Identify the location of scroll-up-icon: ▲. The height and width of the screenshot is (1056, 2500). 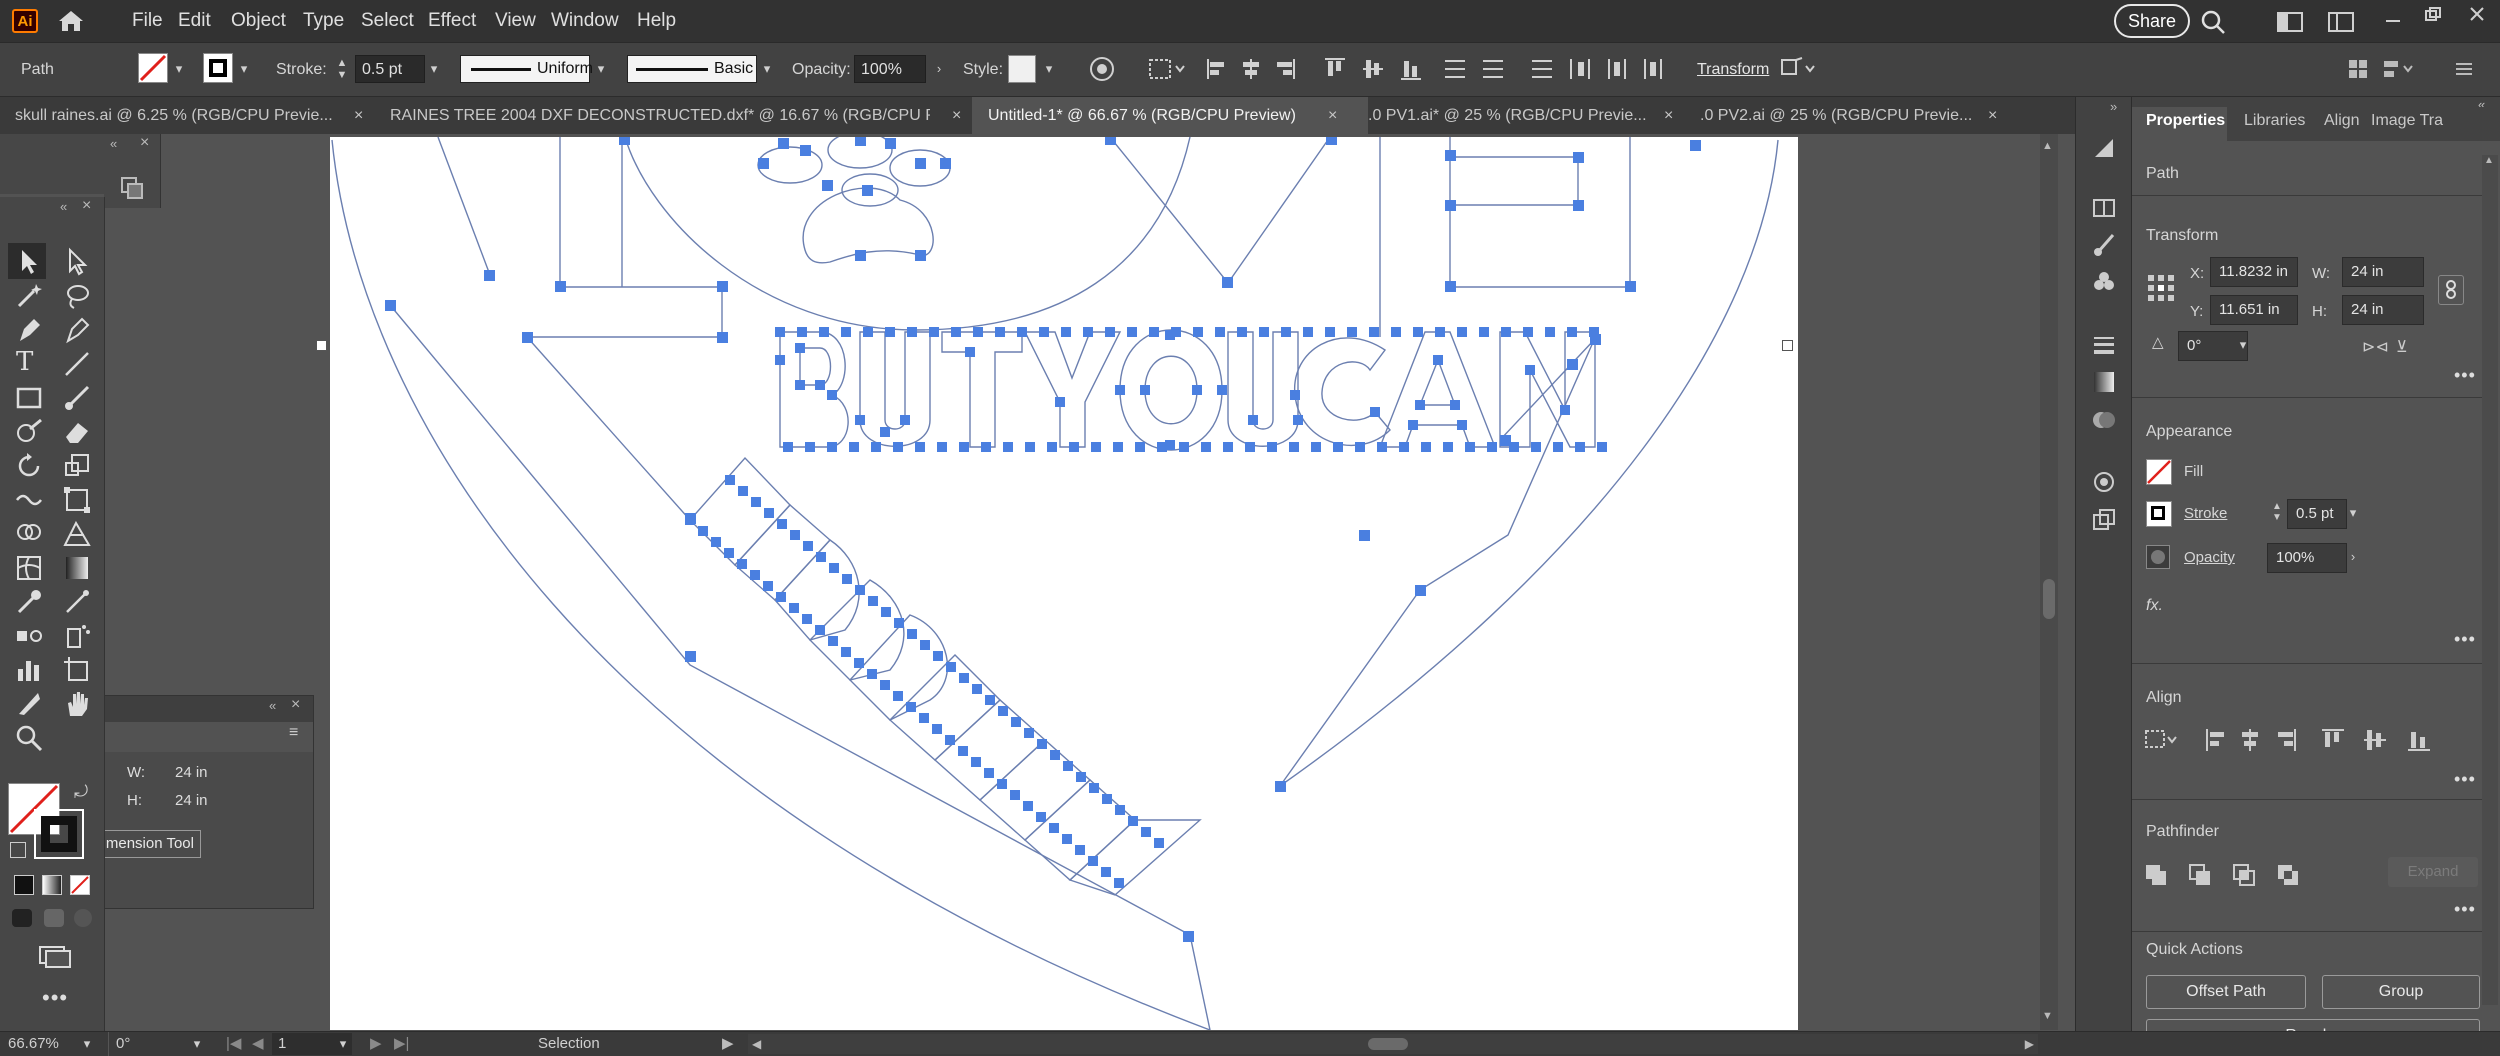
(2047, 146).